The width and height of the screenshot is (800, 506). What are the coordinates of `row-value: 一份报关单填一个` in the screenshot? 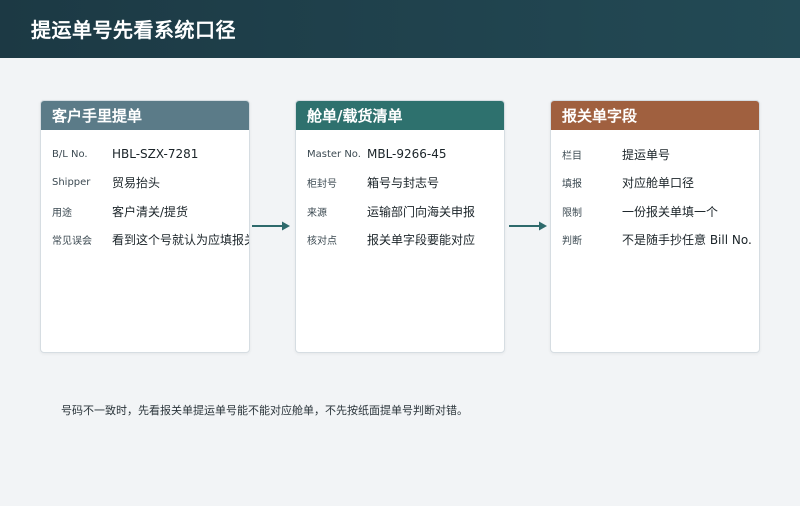 It's located at (670, 211).